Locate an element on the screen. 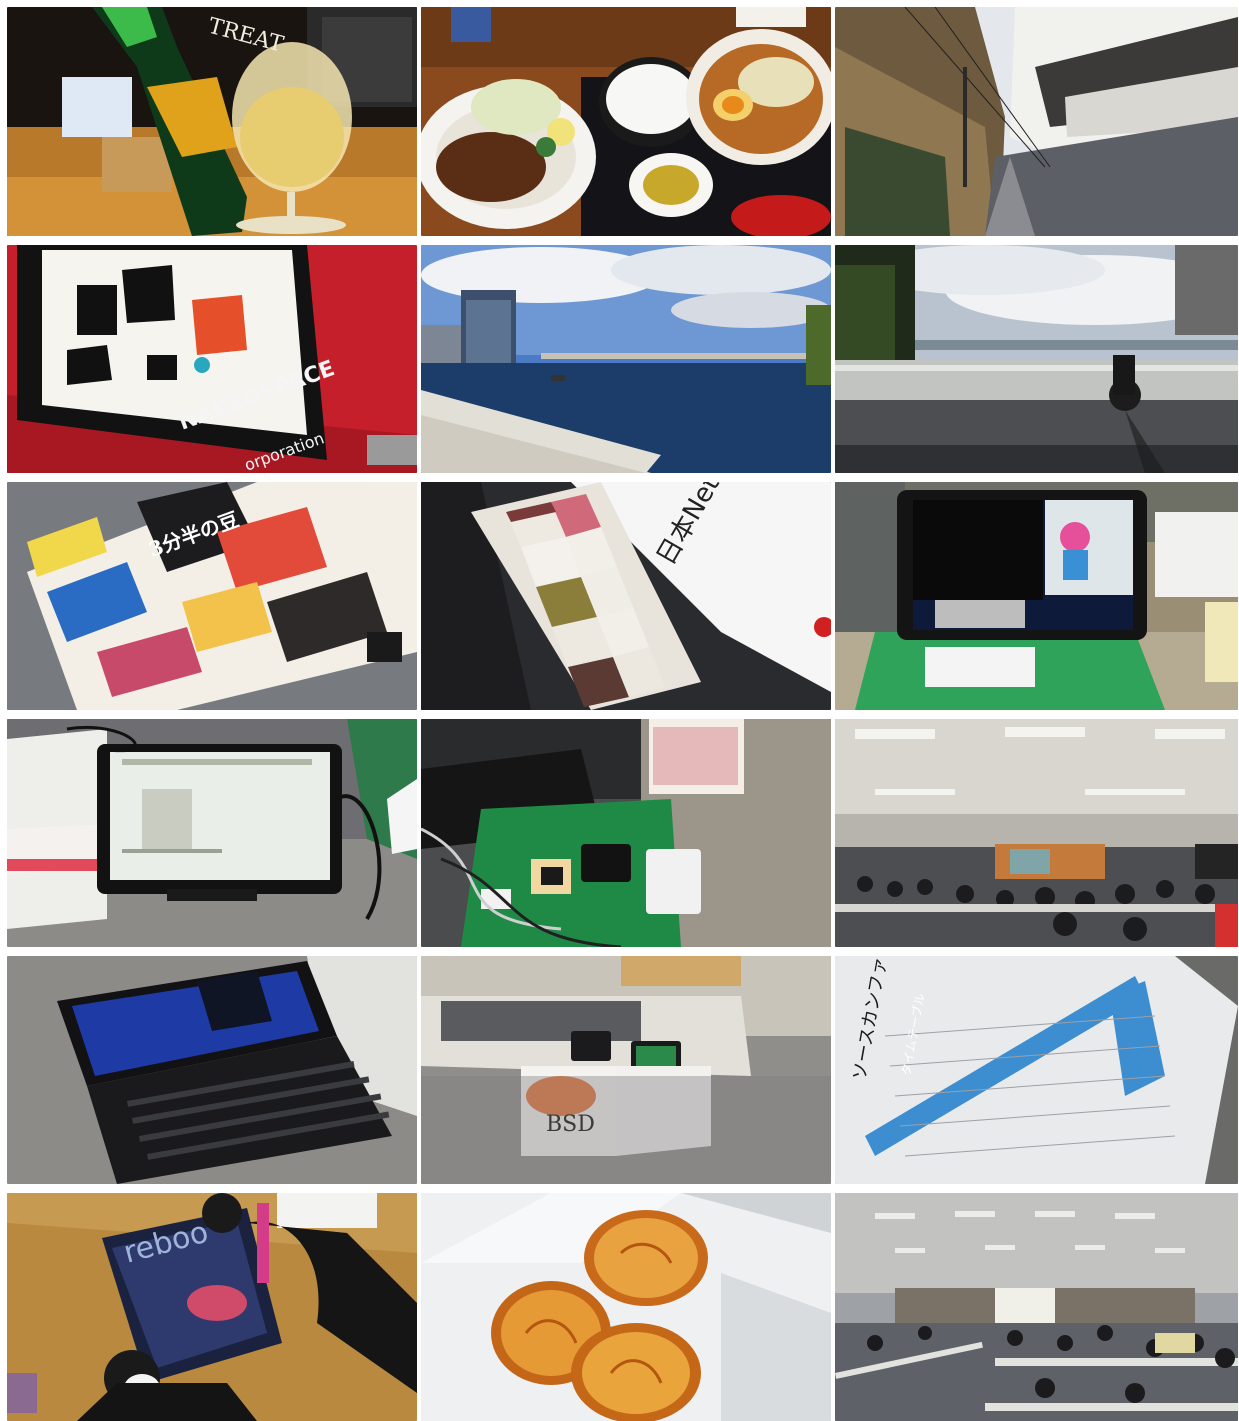  bsd-banner-text: BSD is located at coordinates (570, 1124).